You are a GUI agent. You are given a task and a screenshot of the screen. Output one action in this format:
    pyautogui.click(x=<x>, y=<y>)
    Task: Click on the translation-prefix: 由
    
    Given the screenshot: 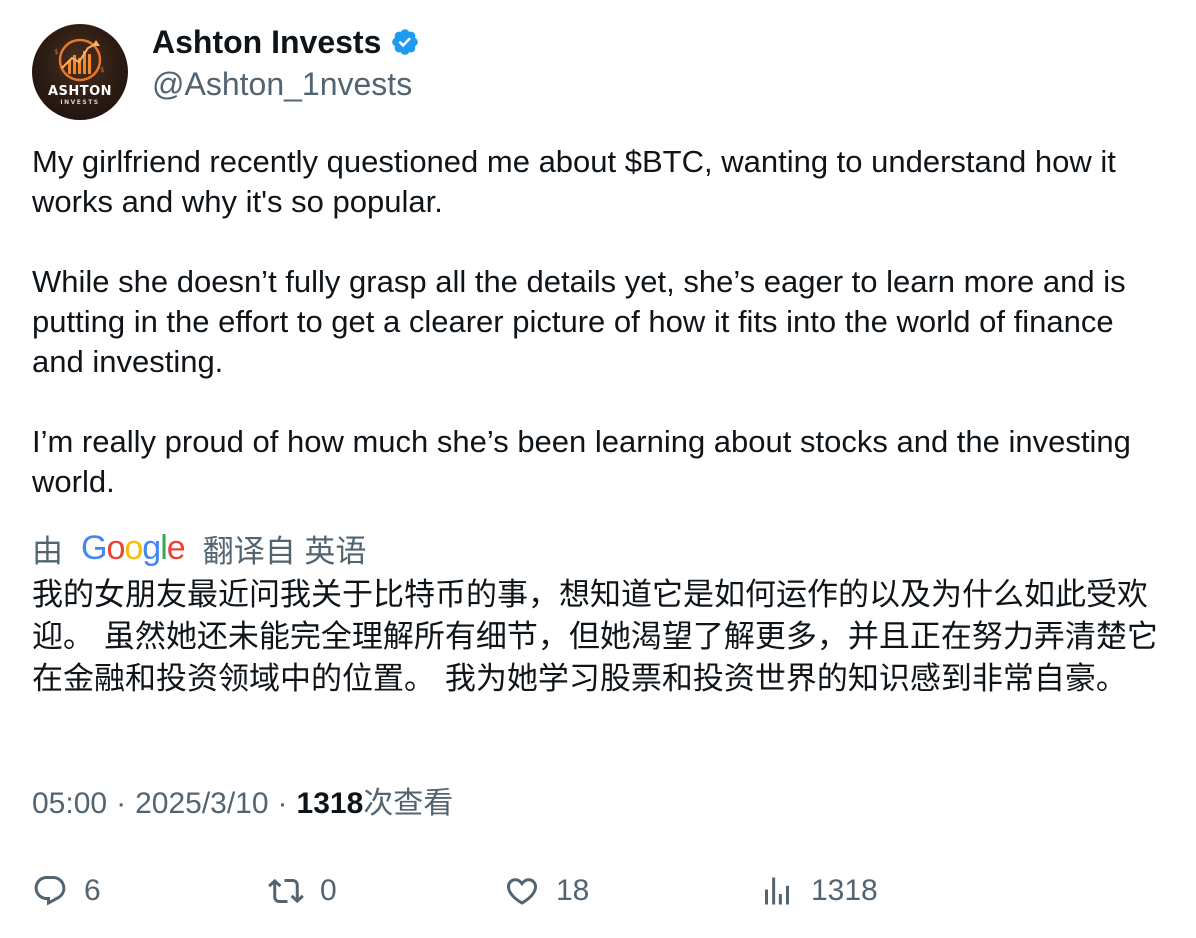 What is the action you would take?
    pyautogui.click(x=47, y=551)
    